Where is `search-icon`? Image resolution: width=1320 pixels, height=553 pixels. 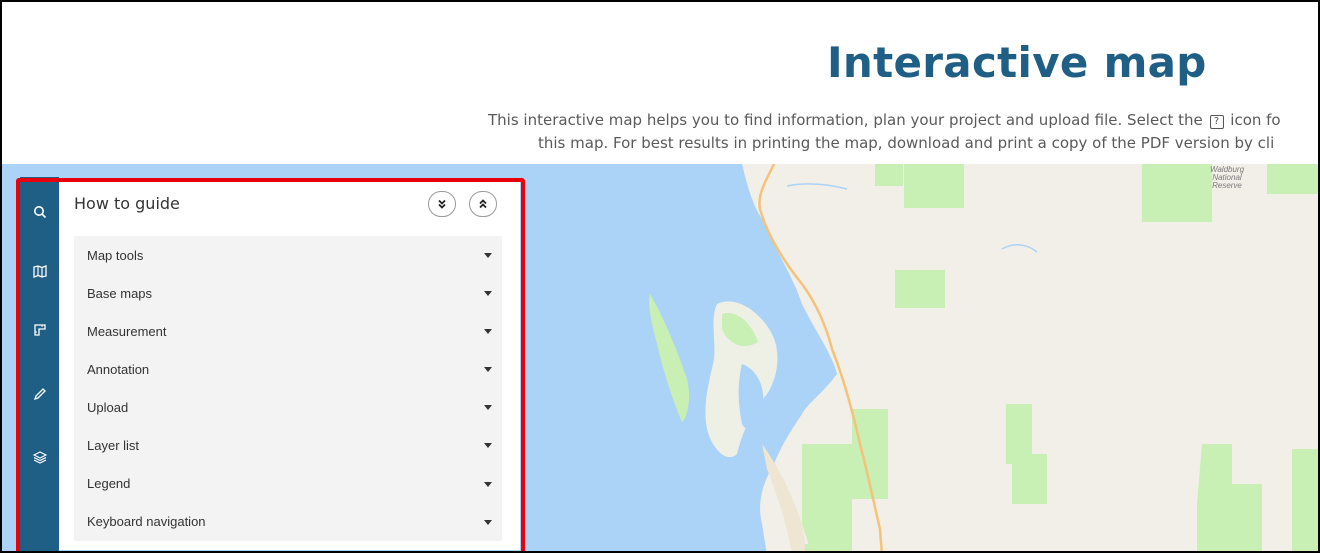 search-icon is located at coordinates (39, 212).